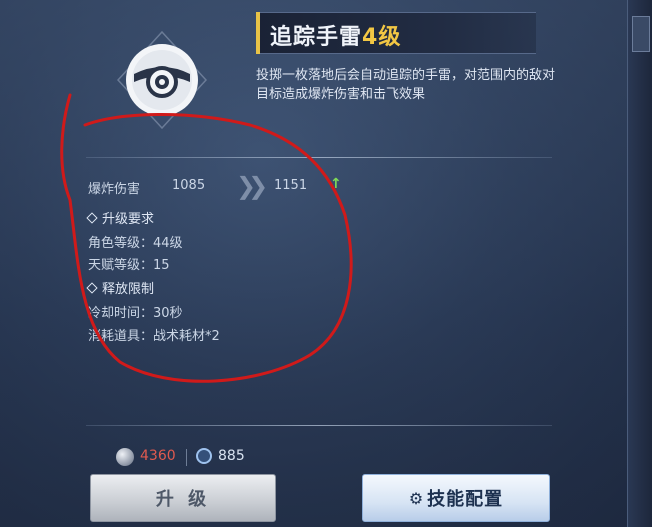 This screenshot has height=527, width=652. Describe the element at coordinates (641, 34) in the screenshot. I see `side-tab` at that location.